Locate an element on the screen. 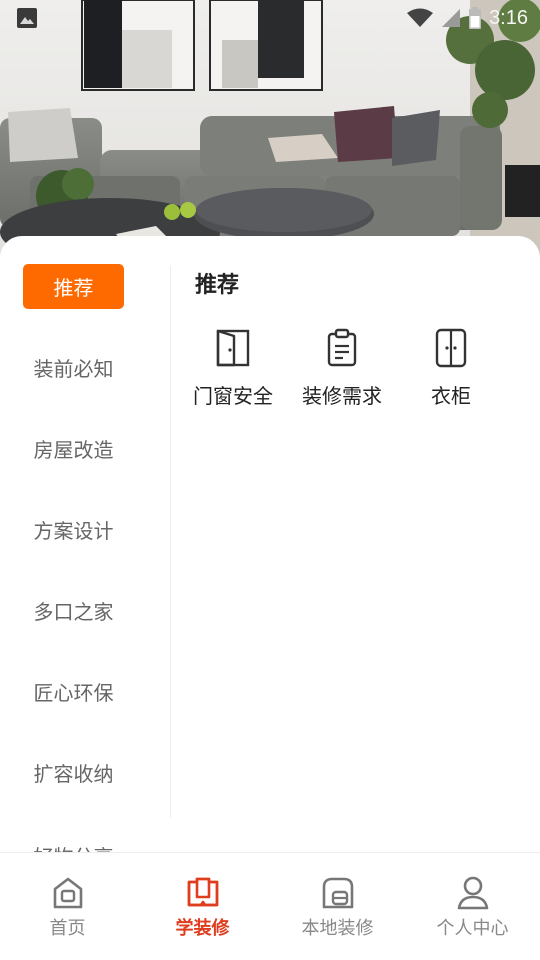  grid-item-renovation-needs: 装修需求 is located at coordinates (342, 369).